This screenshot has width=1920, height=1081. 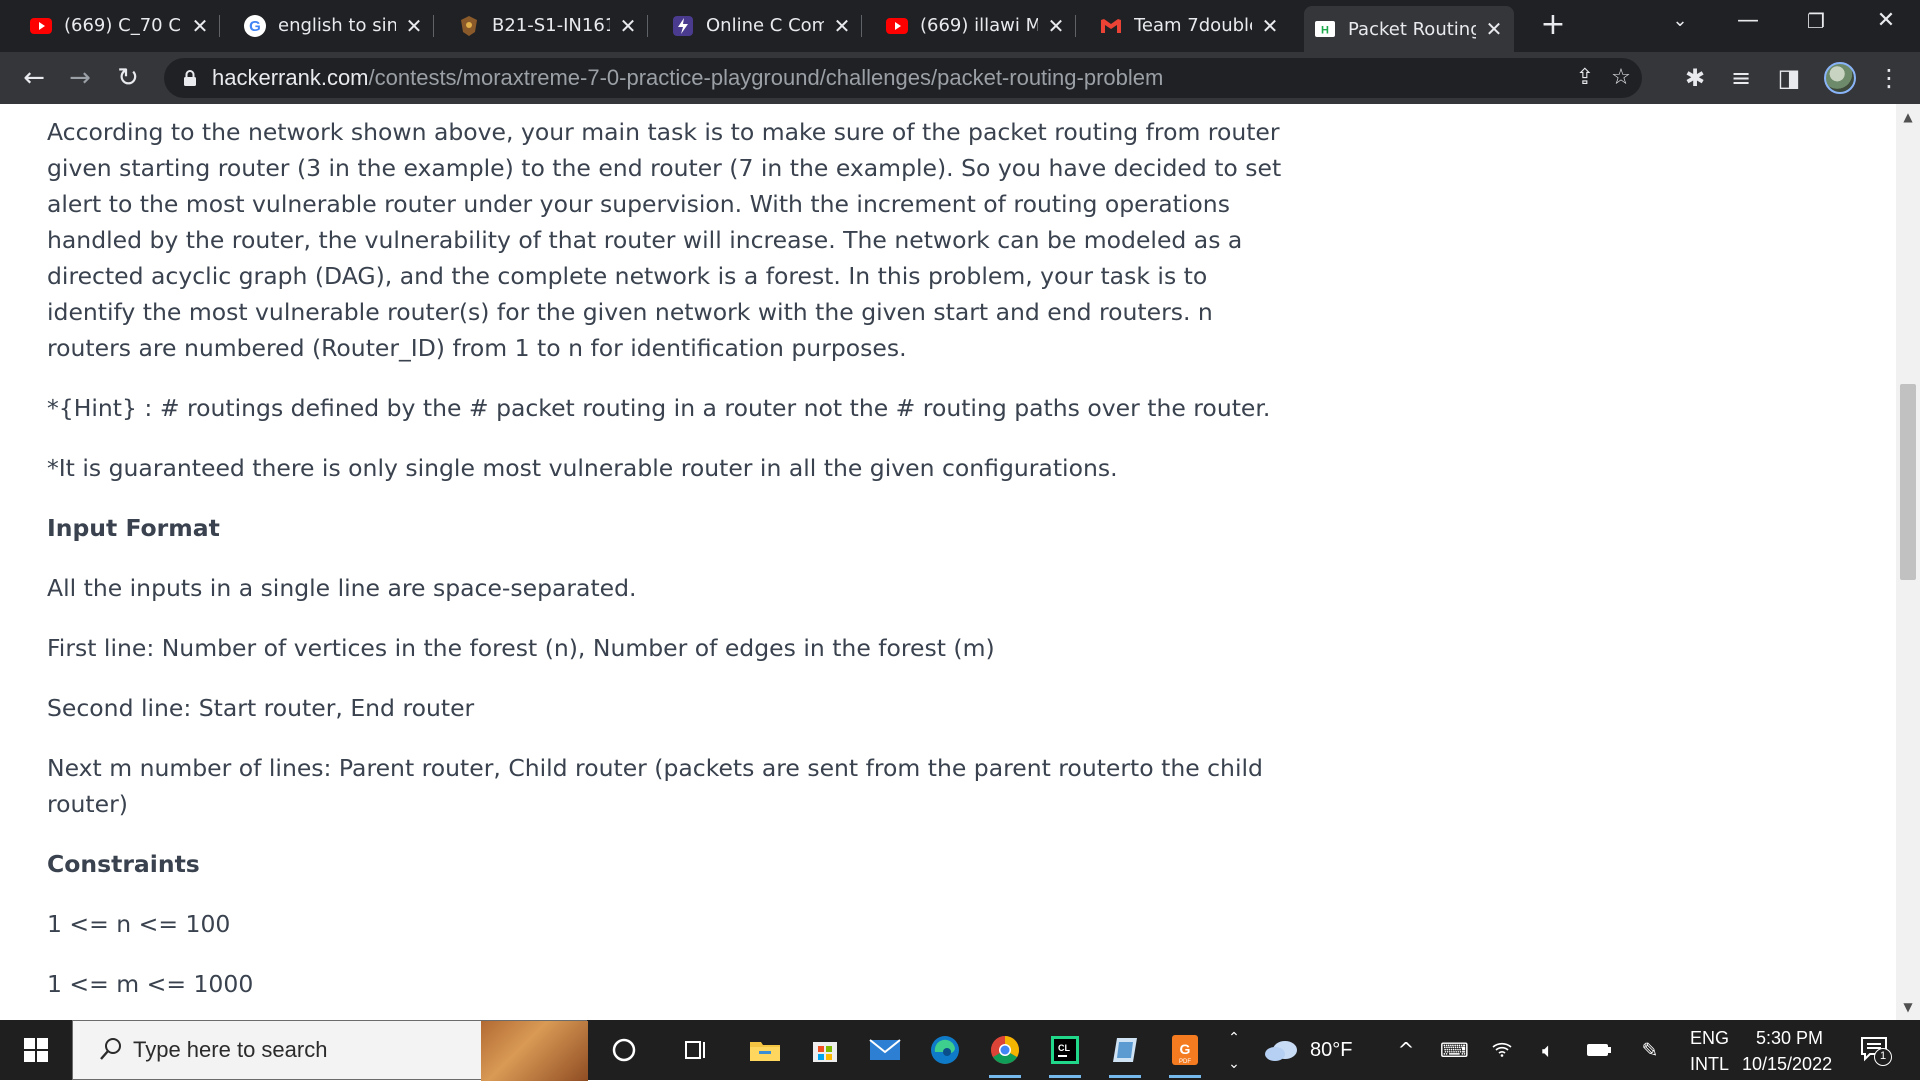 What do you see at coordinates (133, 528) in the screenshot?
I see `input-format-heading: Input Format` at bounding box center [133, 528].